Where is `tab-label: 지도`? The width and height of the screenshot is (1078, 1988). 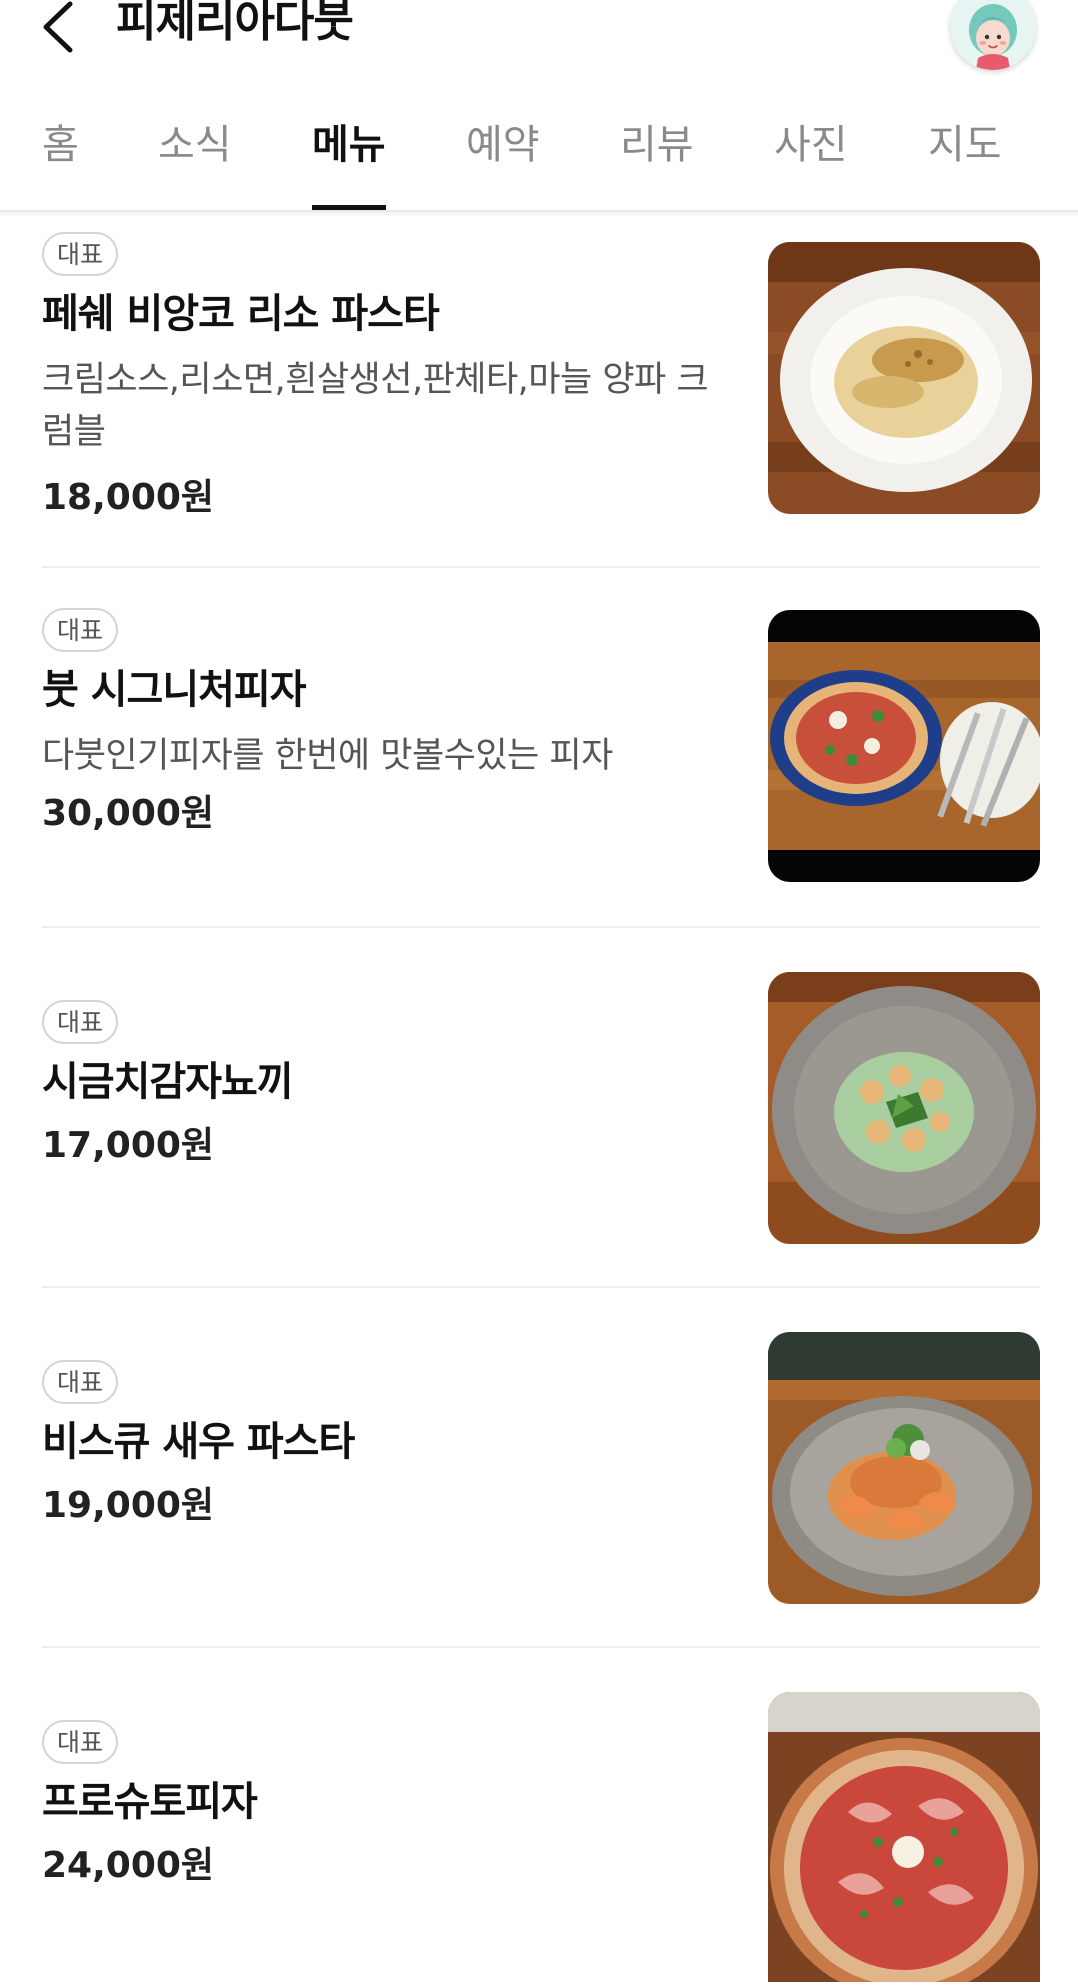
tab-label: 지도 is located at coordinates (965, 145).